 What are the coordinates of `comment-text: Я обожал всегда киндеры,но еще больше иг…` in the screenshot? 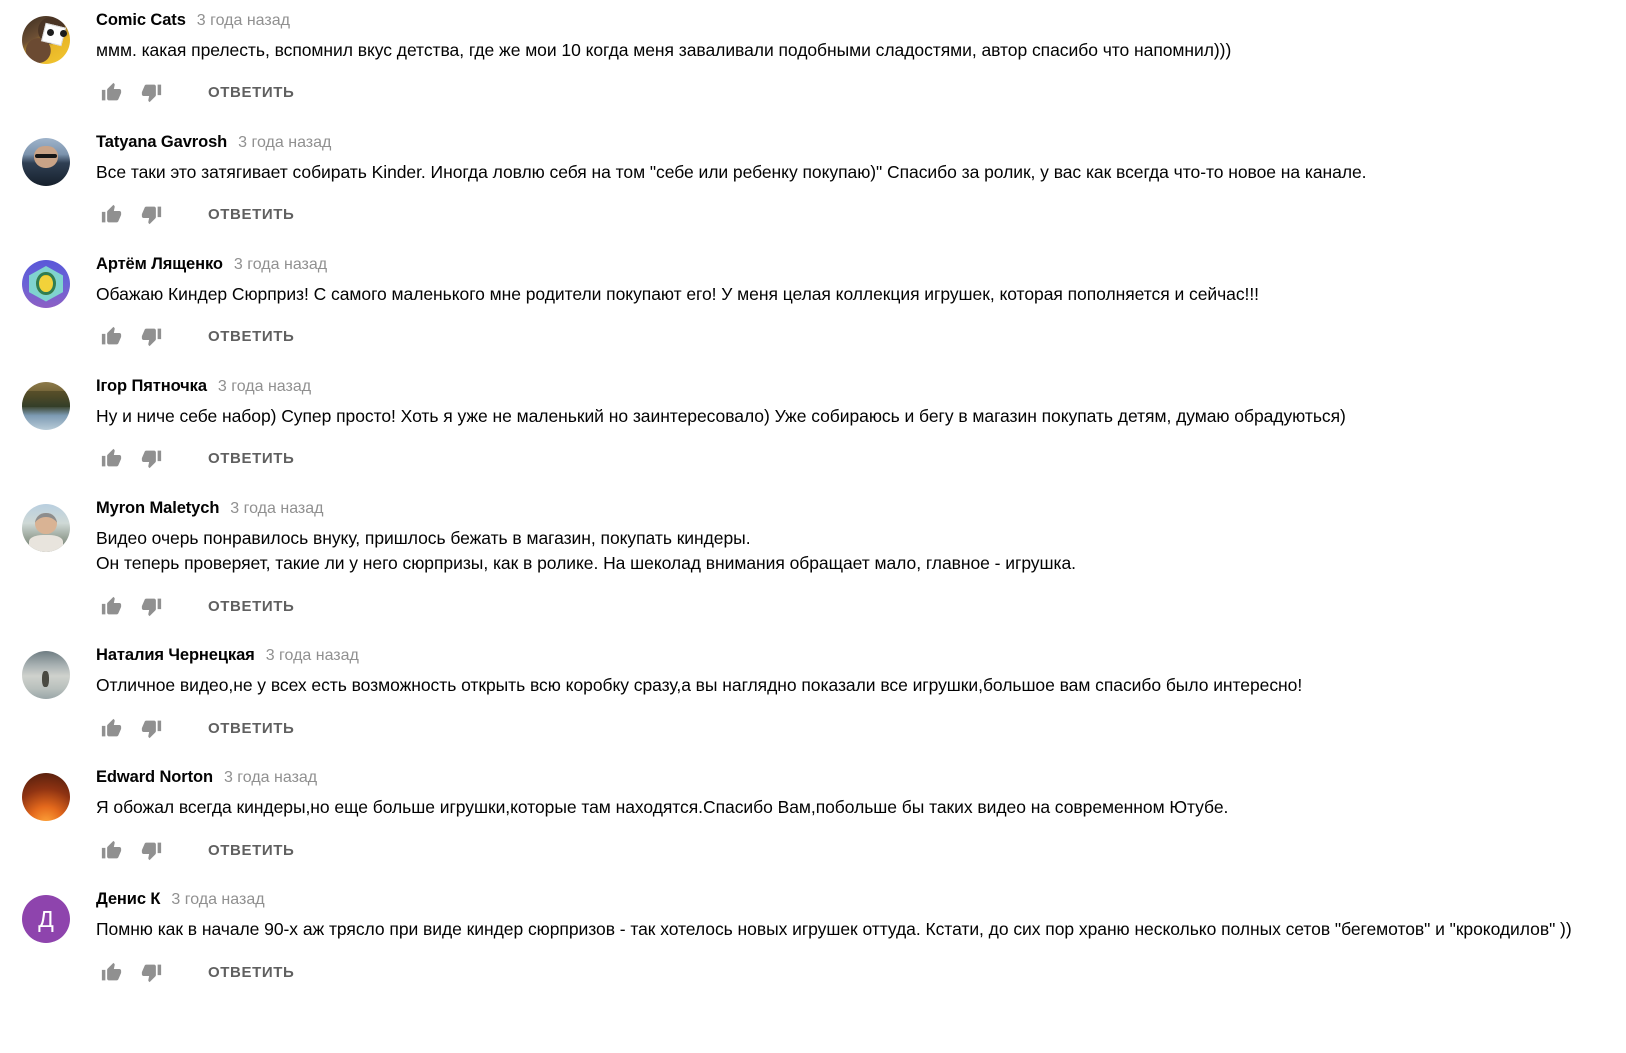 It's located at (662, 807).